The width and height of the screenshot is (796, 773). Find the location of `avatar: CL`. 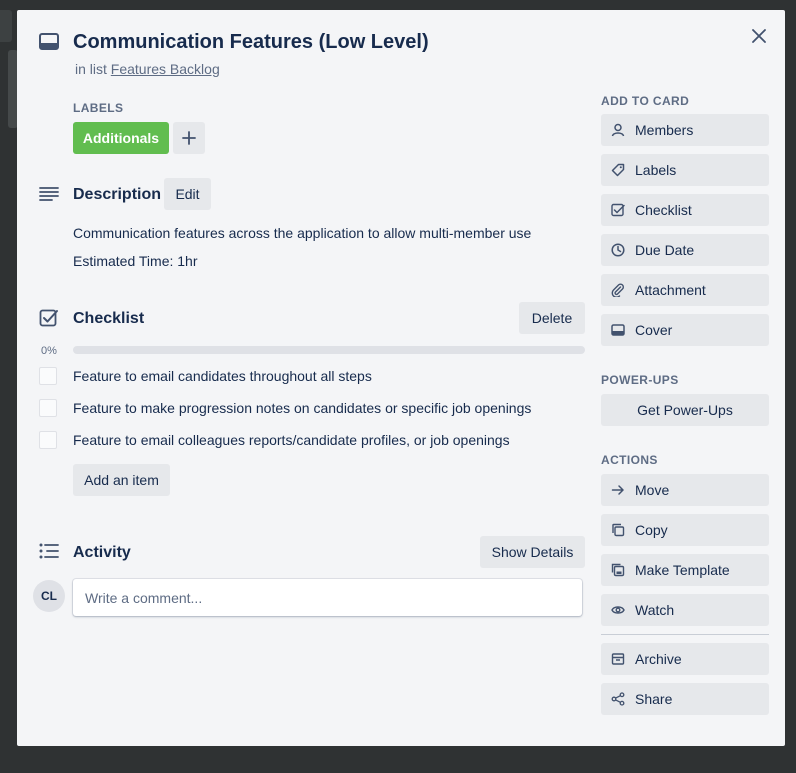

avatar: CL is located at coordinates (49, 596).